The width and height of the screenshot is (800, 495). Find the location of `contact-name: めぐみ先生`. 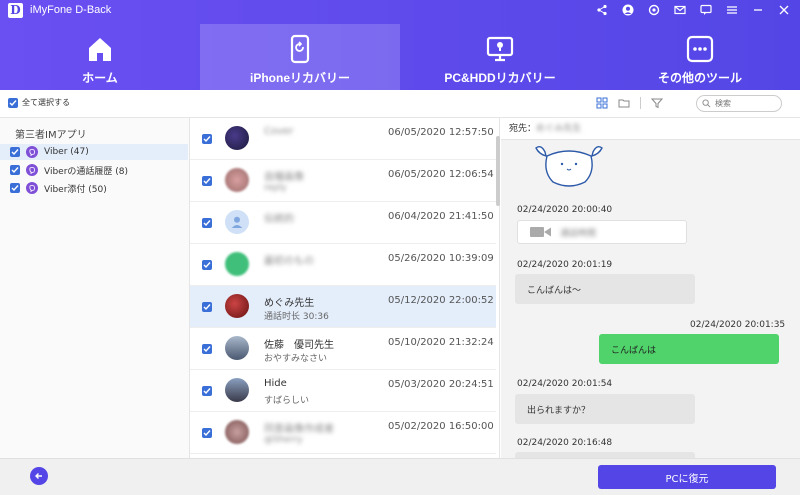

contact-name: めぐみ先生 is located at coordinates (289, 303).